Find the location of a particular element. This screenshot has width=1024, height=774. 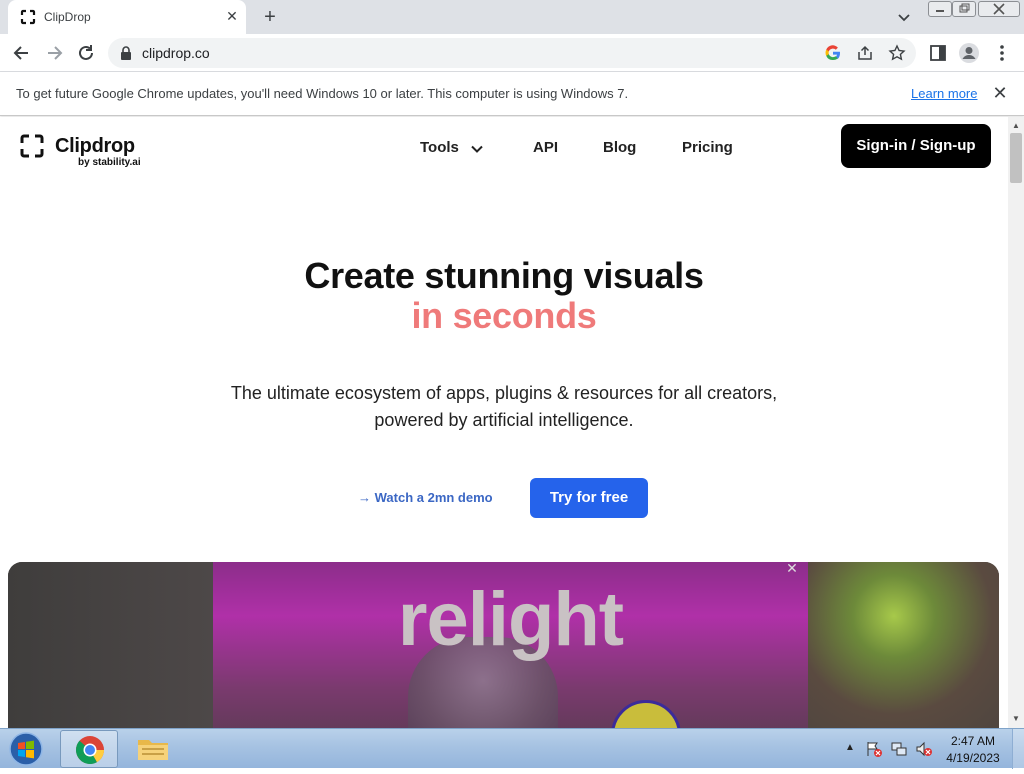

tab-title: ClipDrop is located at coordinates (67, 17).